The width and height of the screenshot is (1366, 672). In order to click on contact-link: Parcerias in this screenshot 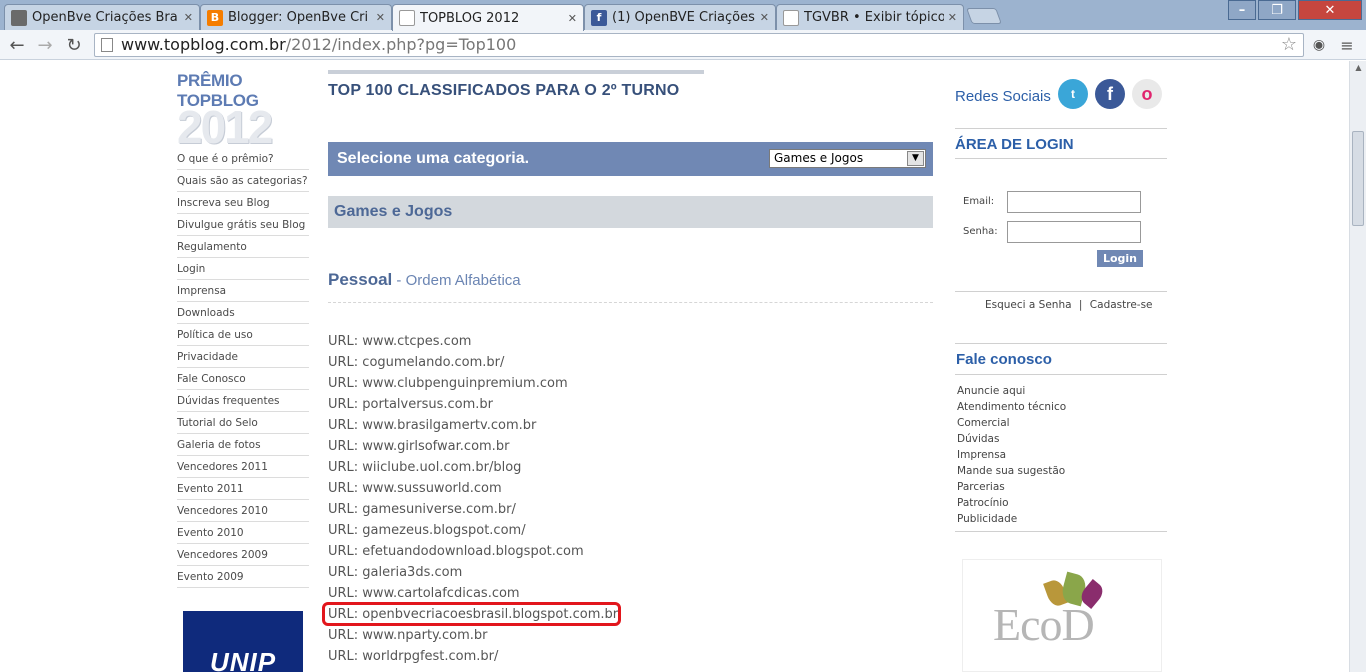, I will do `click(1011, 487)`.